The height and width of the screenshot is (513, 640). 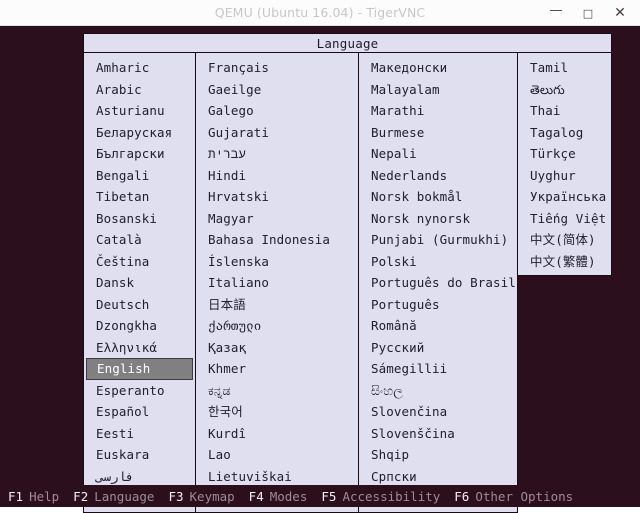 I want to click on language-item: Tiếng Việt, so click(x=564, y=219).